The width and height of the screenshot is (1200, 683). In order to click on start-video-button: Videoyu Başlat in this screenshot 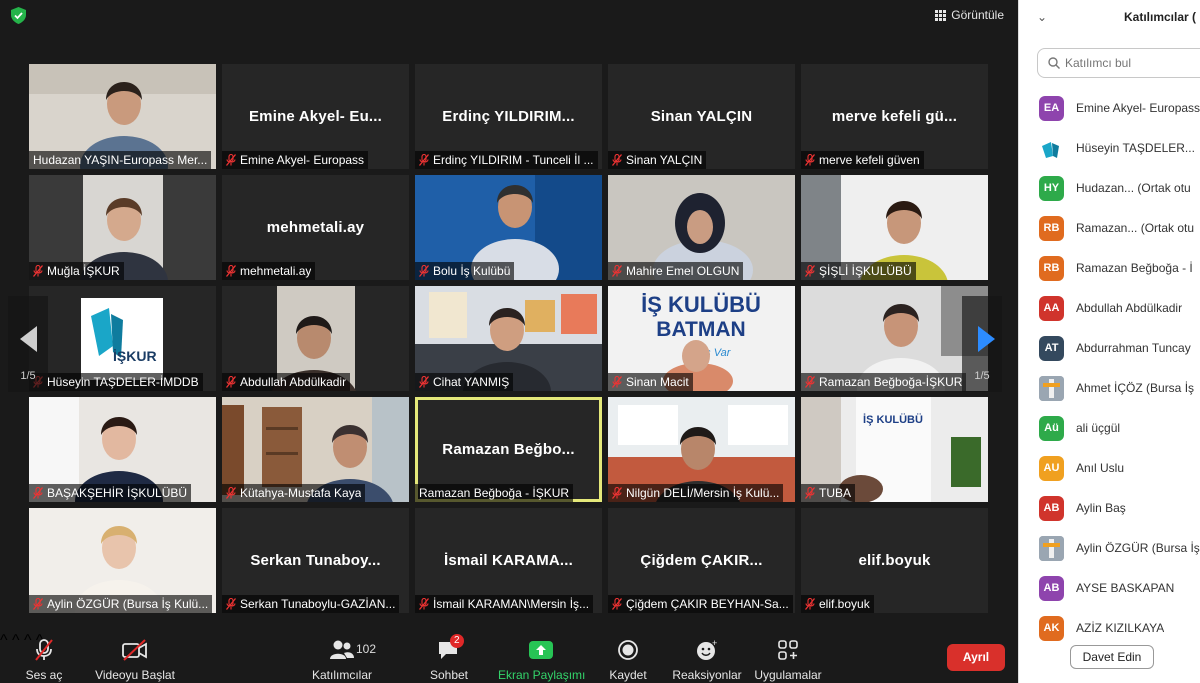, I will do `click(135, 660)`.